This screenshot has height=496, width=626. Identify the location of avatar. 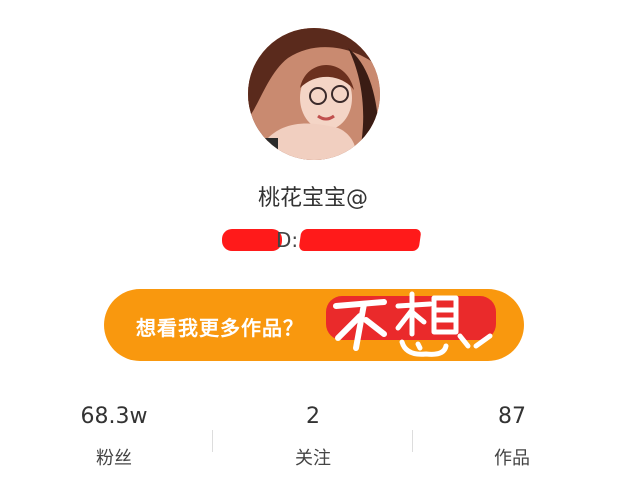
(314, 94).